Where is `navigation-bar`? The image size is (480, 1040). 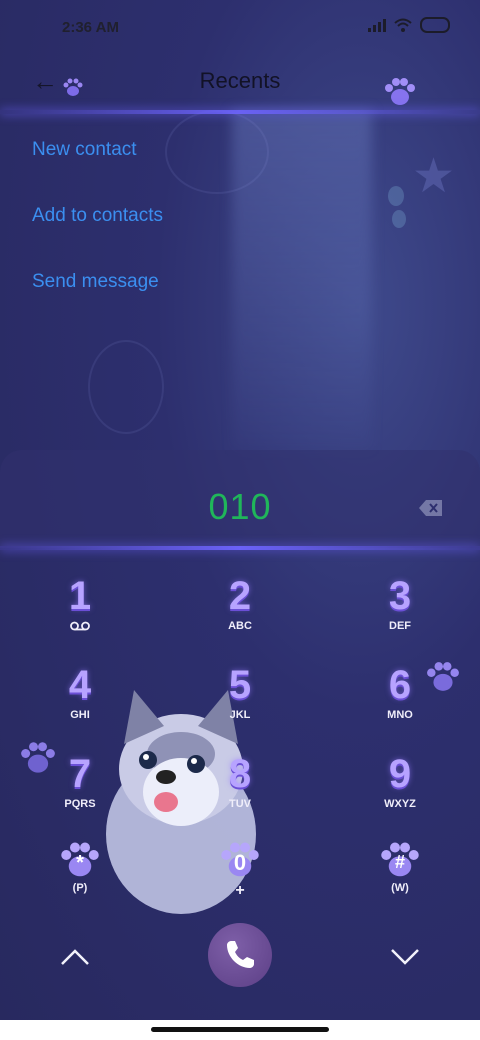
navigation-bar is located at coordinates (240, 1030).